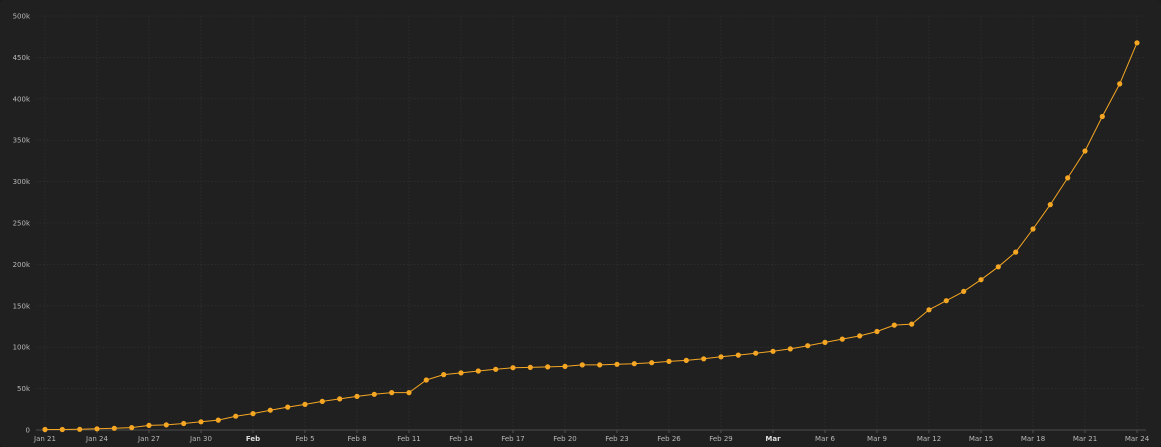 The width and height of the screenshot is (1161, 447). Describe the element at coordinates (1033, 439) in the screenshot. I see `x-tick-label: Mar 18` at that location.